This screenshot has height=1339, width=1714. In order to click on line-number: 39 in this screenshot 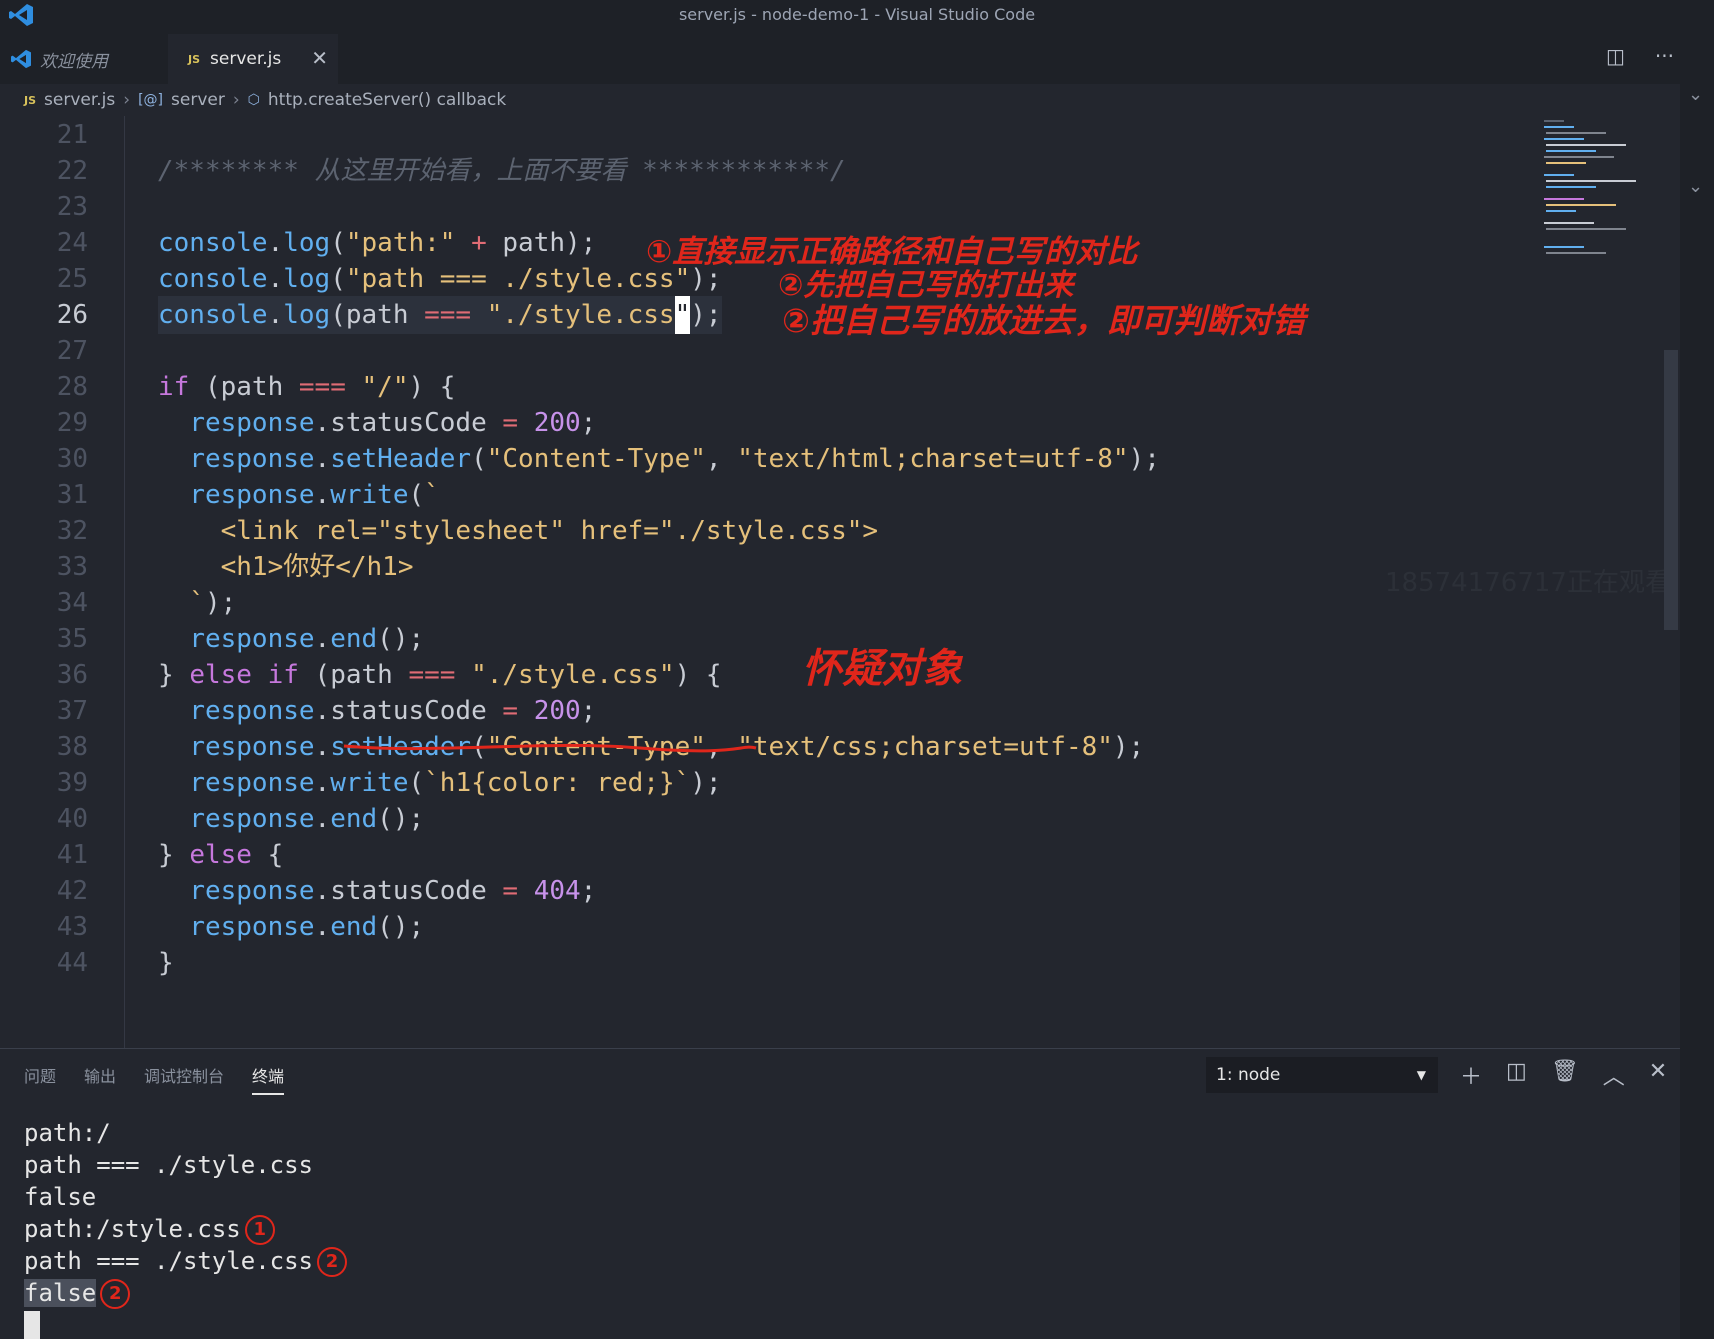, I will do `click(72, 783)`.